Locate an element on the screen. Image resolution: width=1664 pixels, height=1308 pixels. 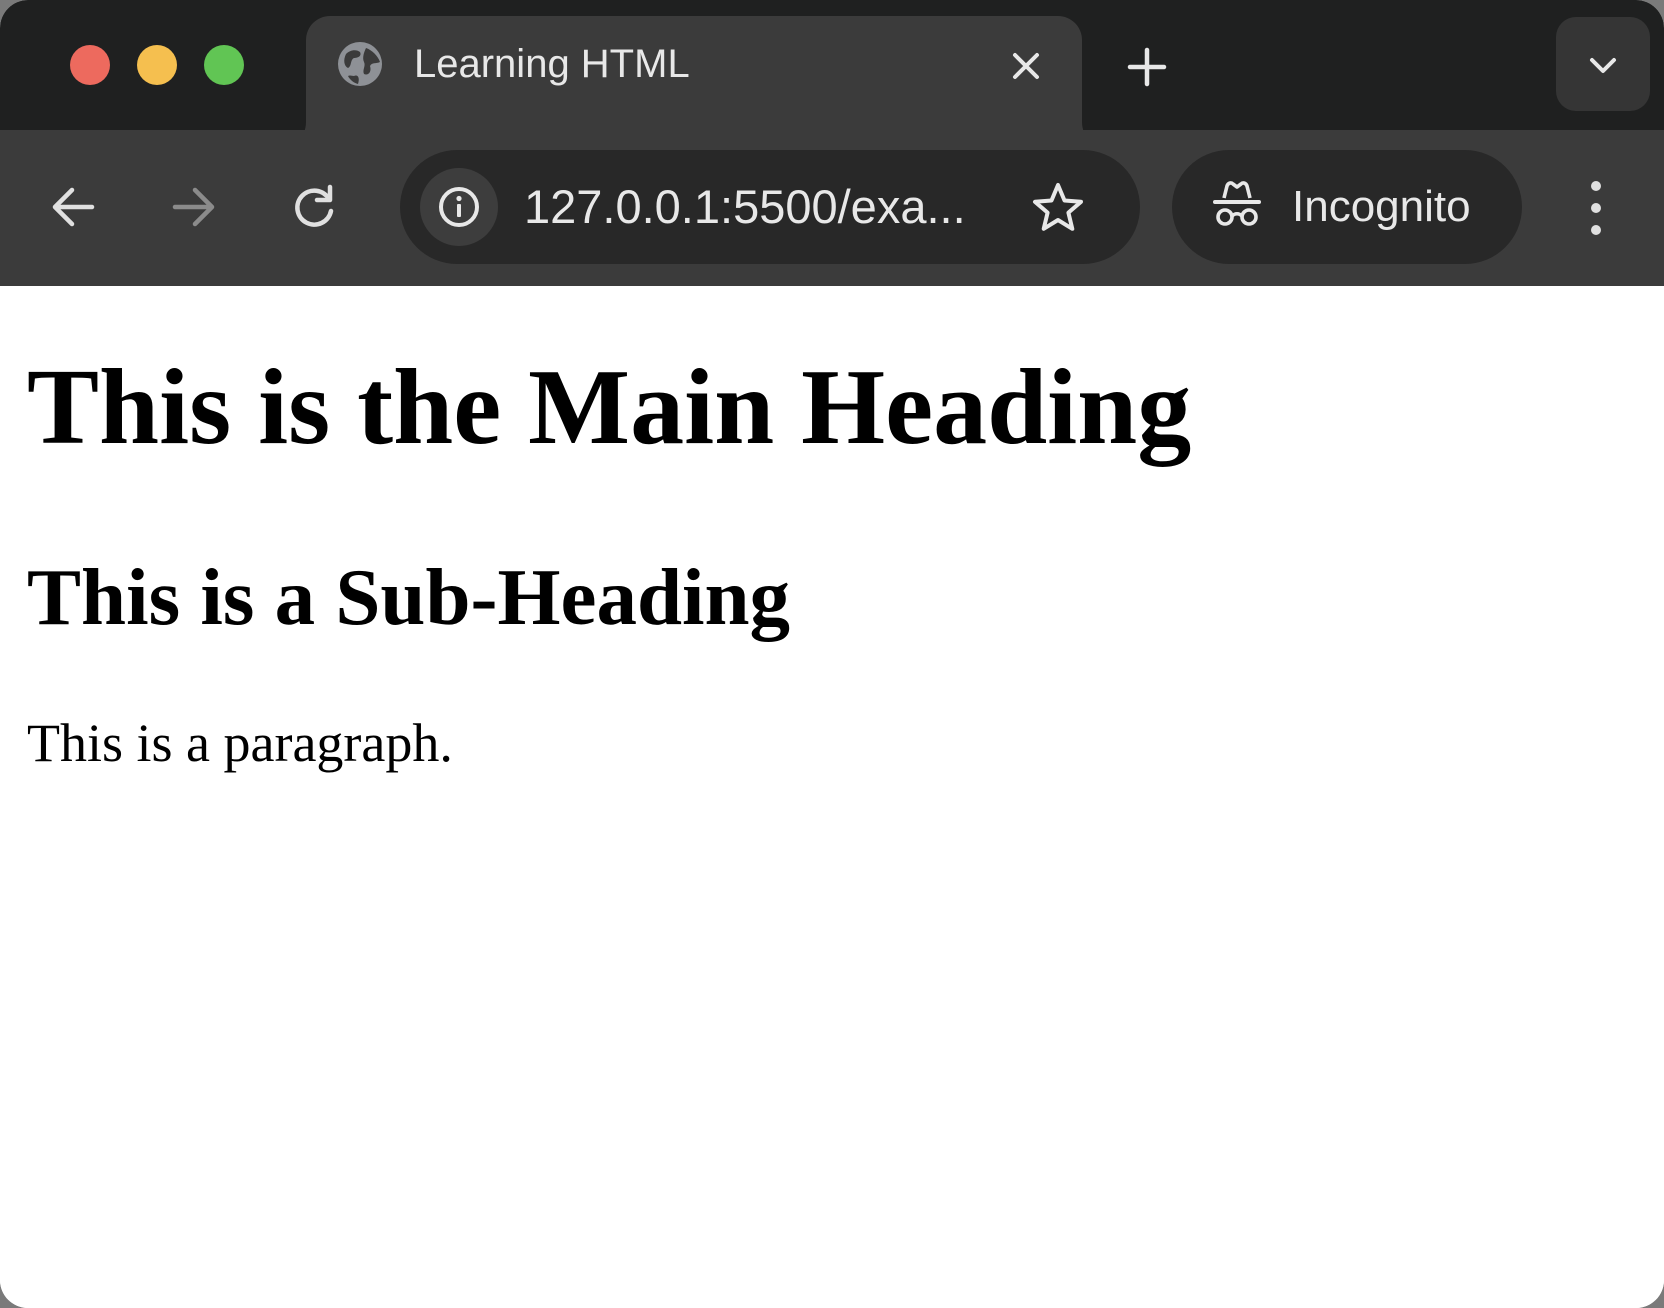
site-info-button is located at coordinates (459, 207).